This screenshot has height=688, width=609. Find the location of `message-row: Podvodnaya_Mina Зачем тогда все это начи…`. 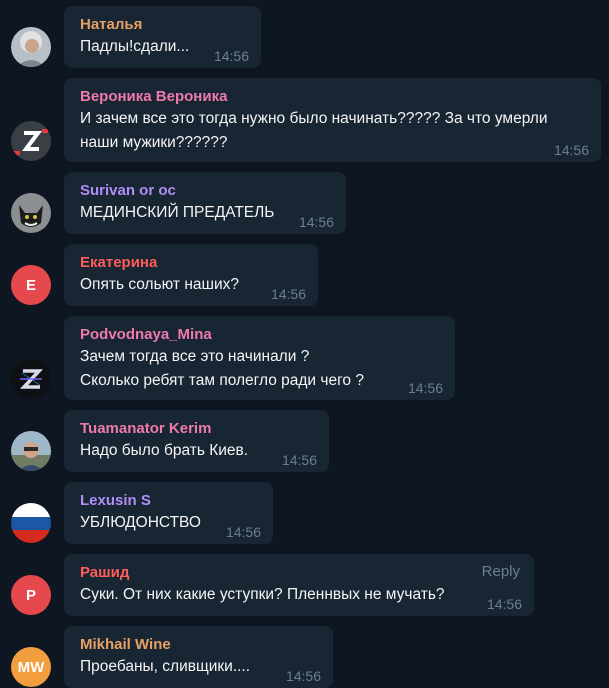

message-row: Podvodnaya_Mina Зачем тогда все это начи… is located at coordinates (304, 358).